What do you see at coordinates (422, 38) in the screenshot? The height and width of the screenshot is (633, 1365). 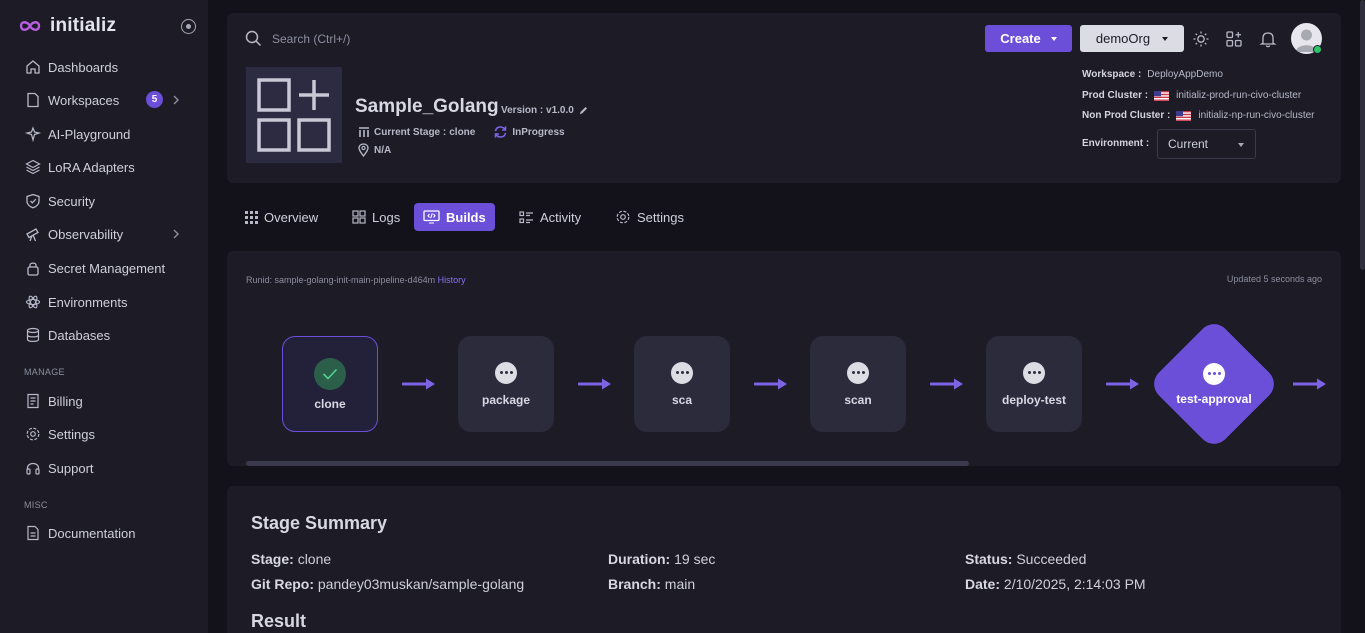 I see `search-input` at bounding box center [422, 38].